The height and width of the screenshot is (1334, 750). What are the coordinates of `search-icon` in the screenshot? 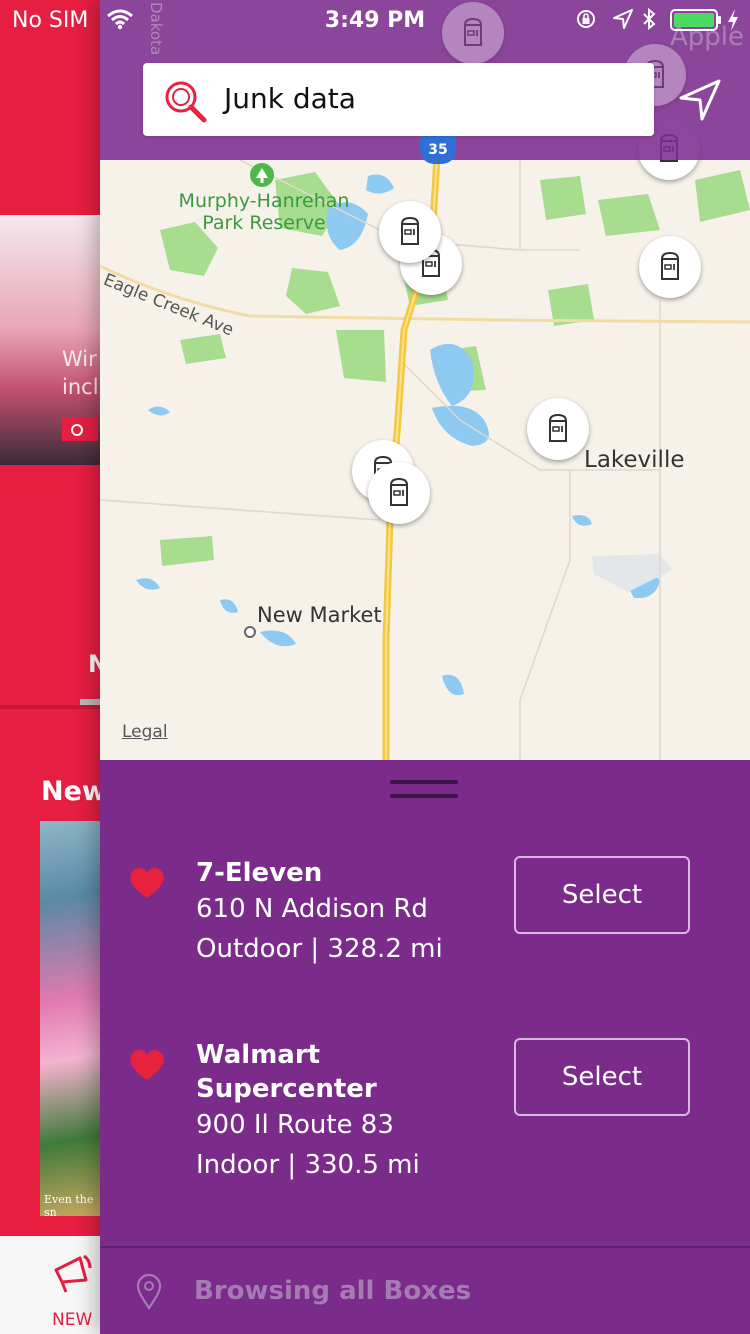 It's located at (186, 102).